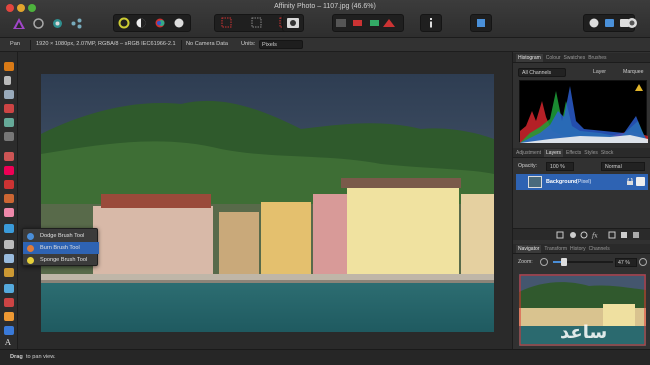 Image resolution: width=650 pixels, height=365 pixels. Describe the element at coordinates (582, 182) in the screenshot. I see `layer-row-background: Background (Pixel)` at that location.